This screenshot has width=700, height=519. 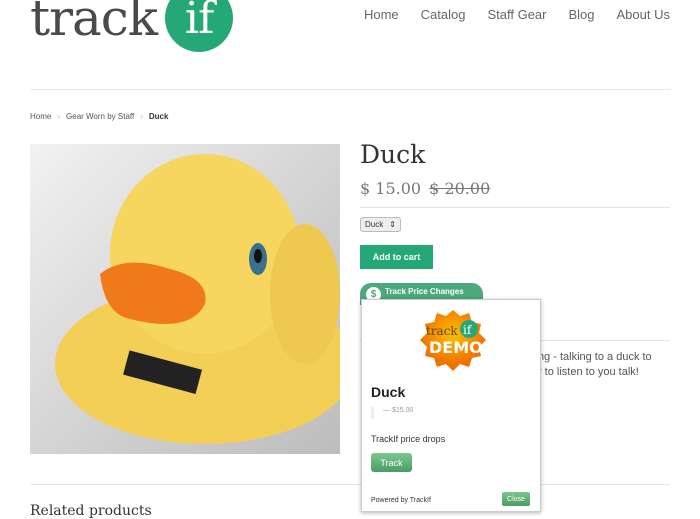 I want to click on variant-select: Duck ⇕, so click(x=380, y=224).